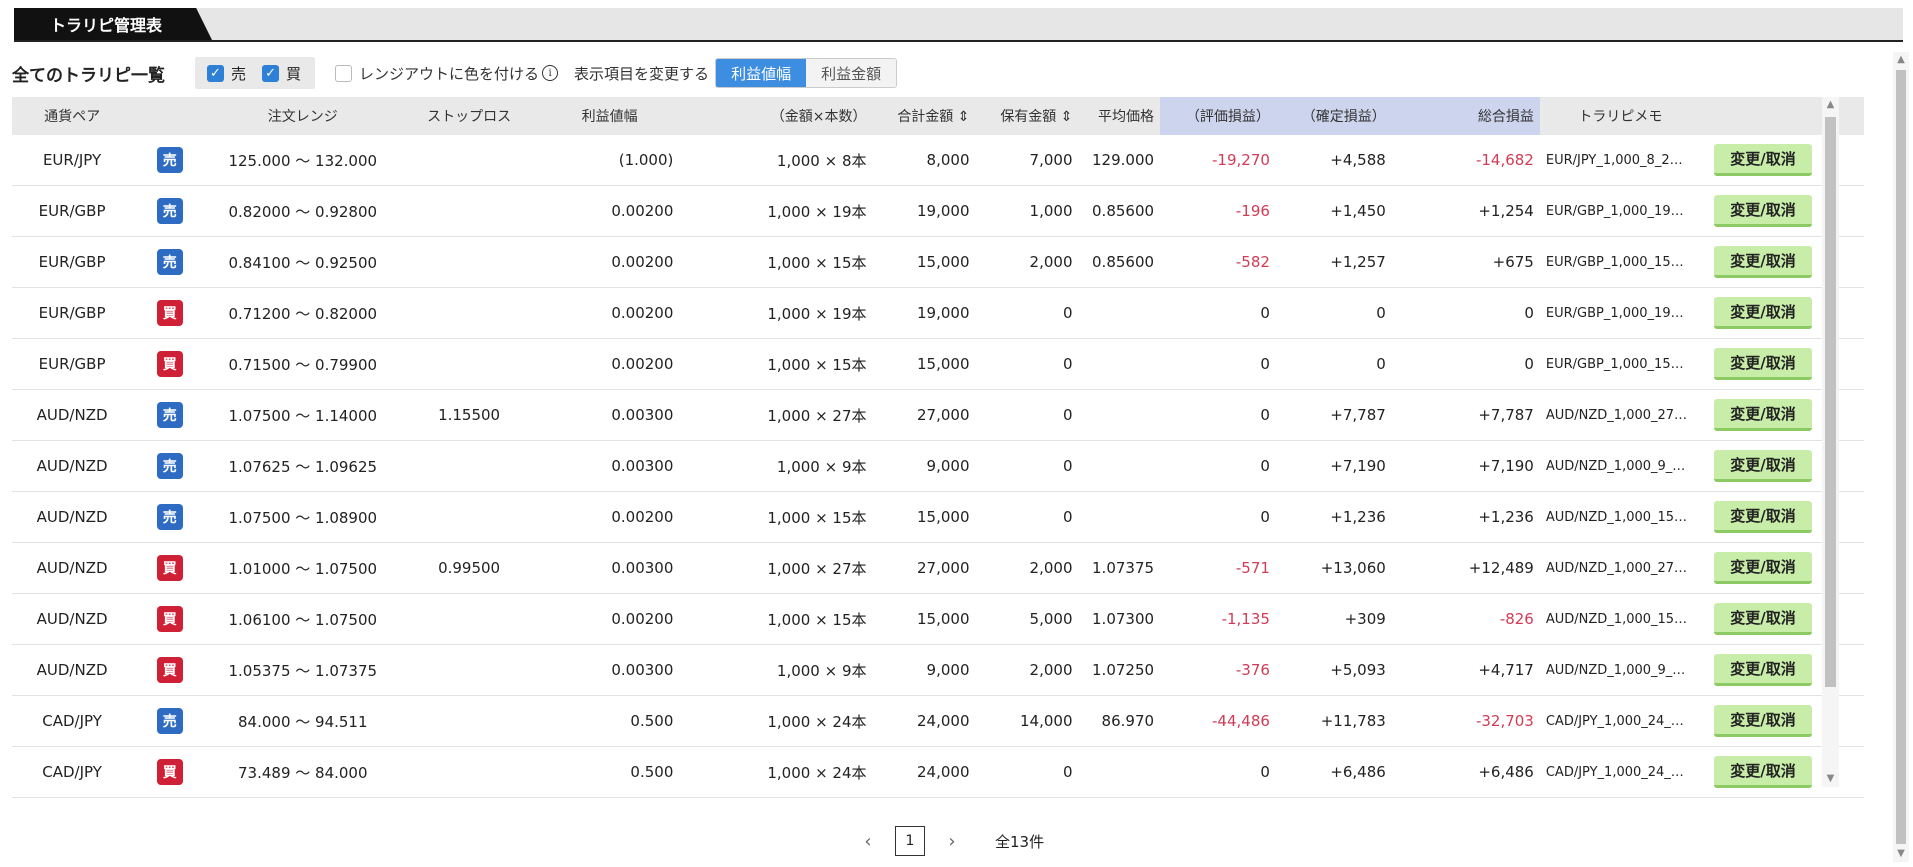  What do you see at coordinates (303, 517) in the screenshot?
I see `row-range: 1.07500 〜 1.08900` at bounding box center [303, 517].